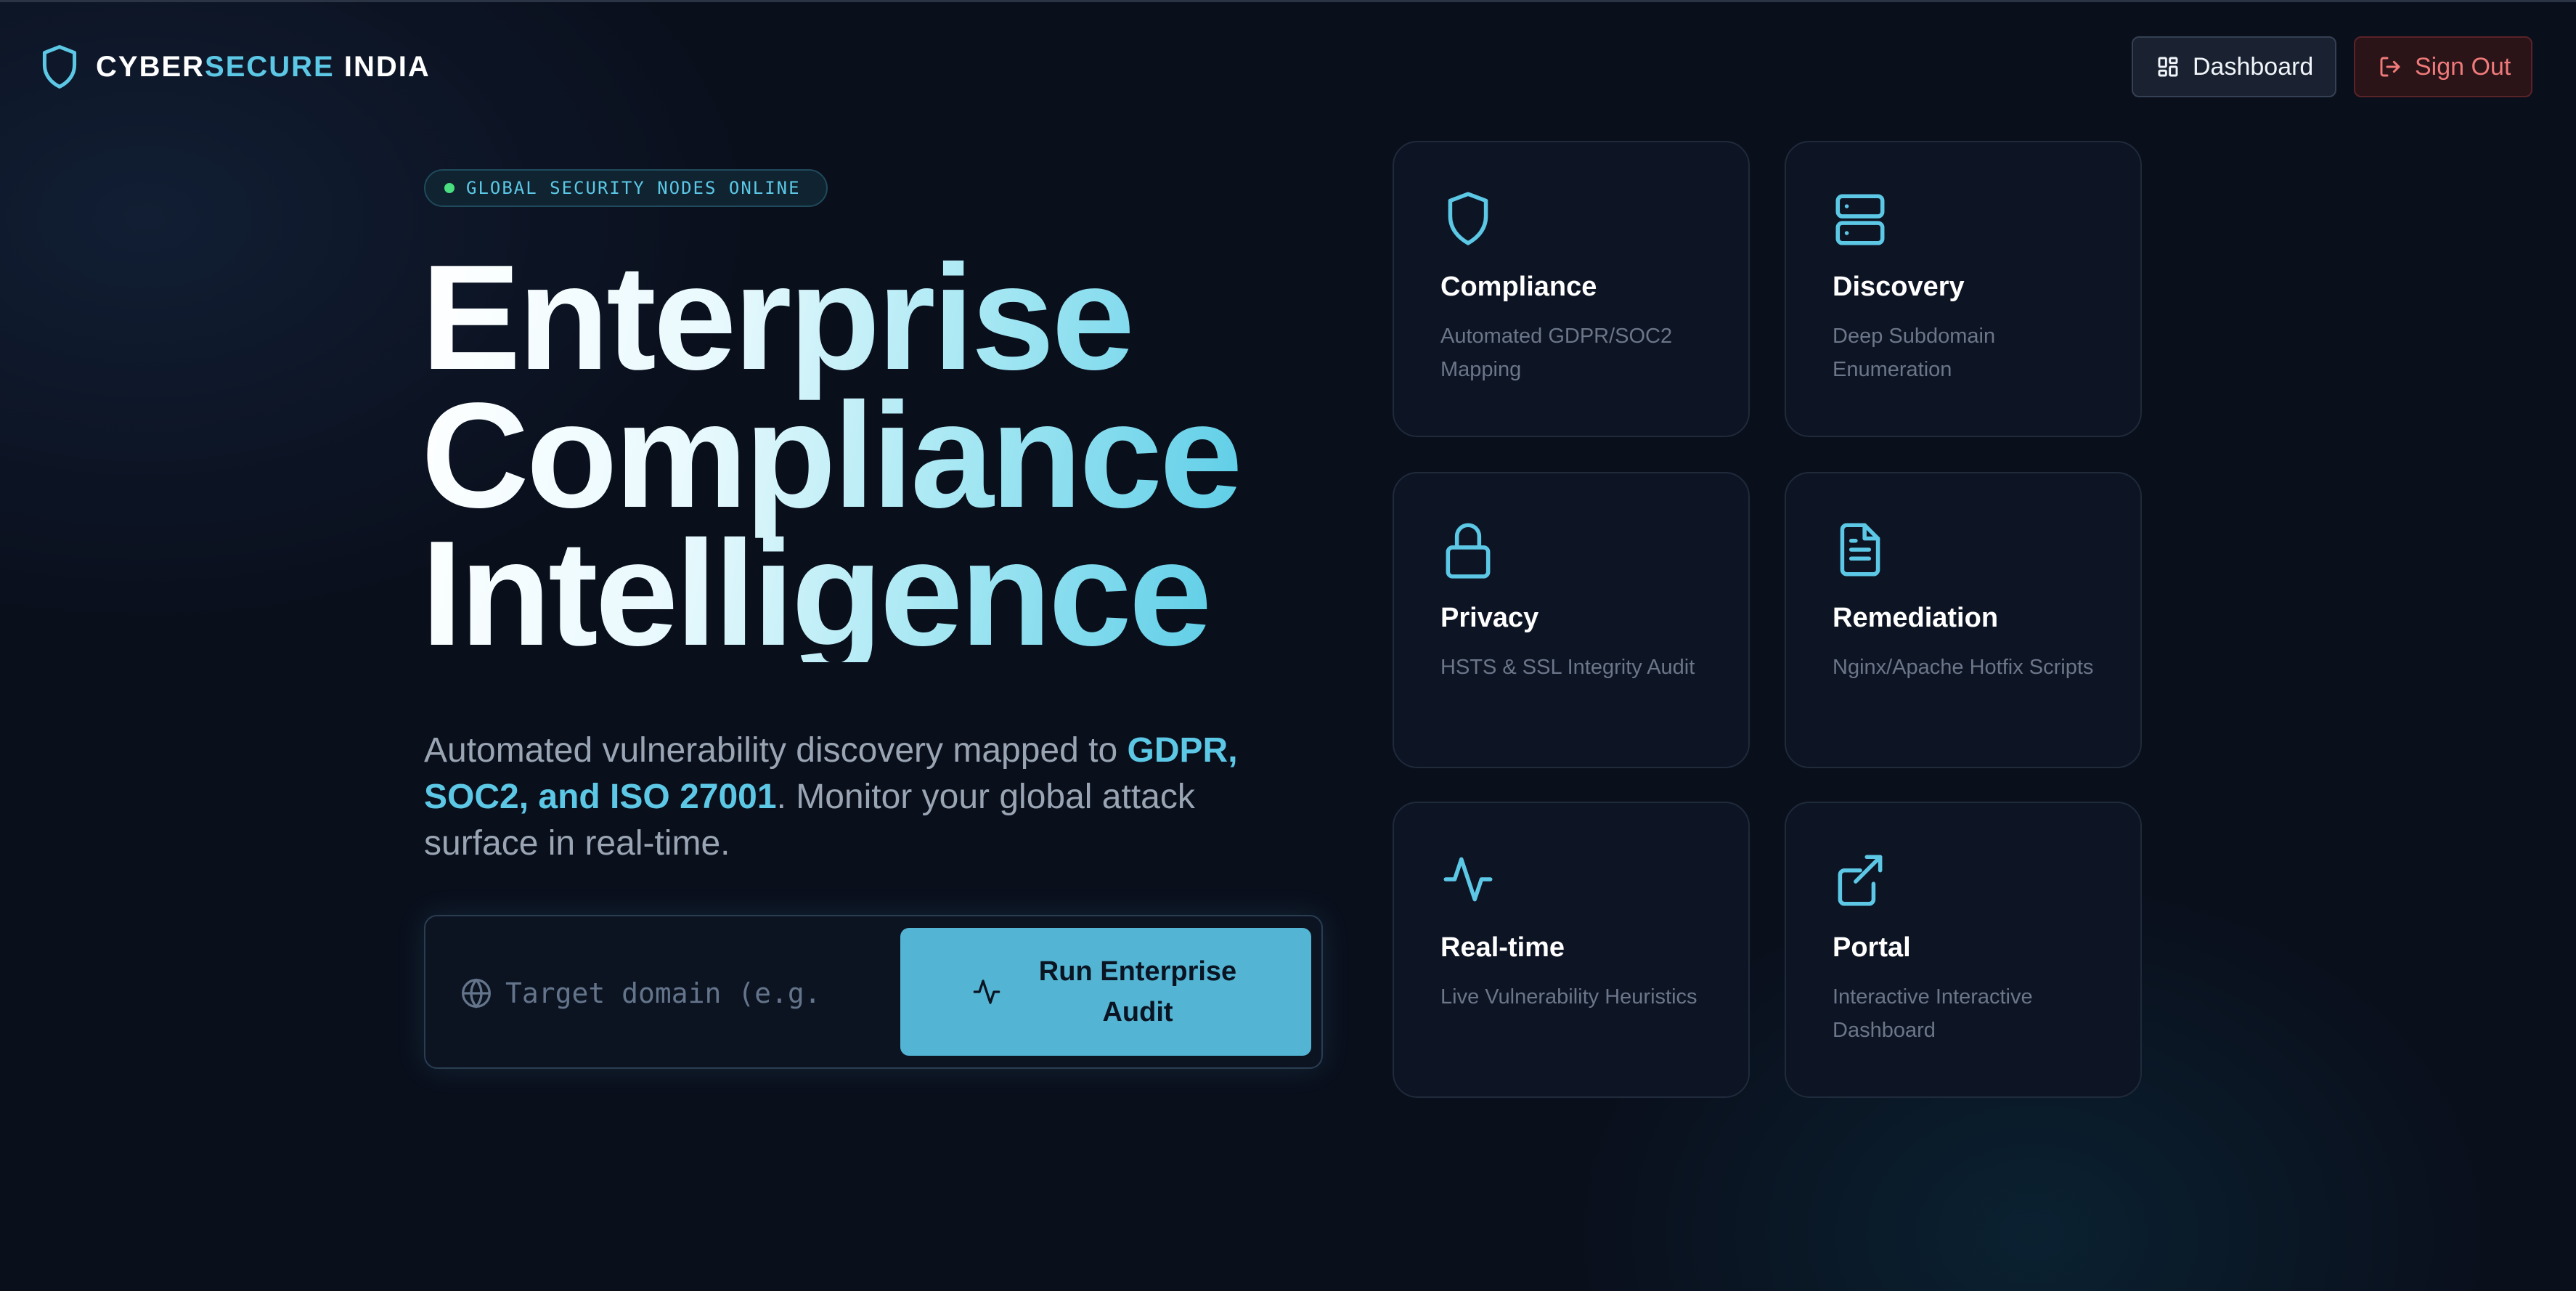  Describe the element at coordinates (59, 67) in the screenshot. I see `shield-logo-icon` at that location.